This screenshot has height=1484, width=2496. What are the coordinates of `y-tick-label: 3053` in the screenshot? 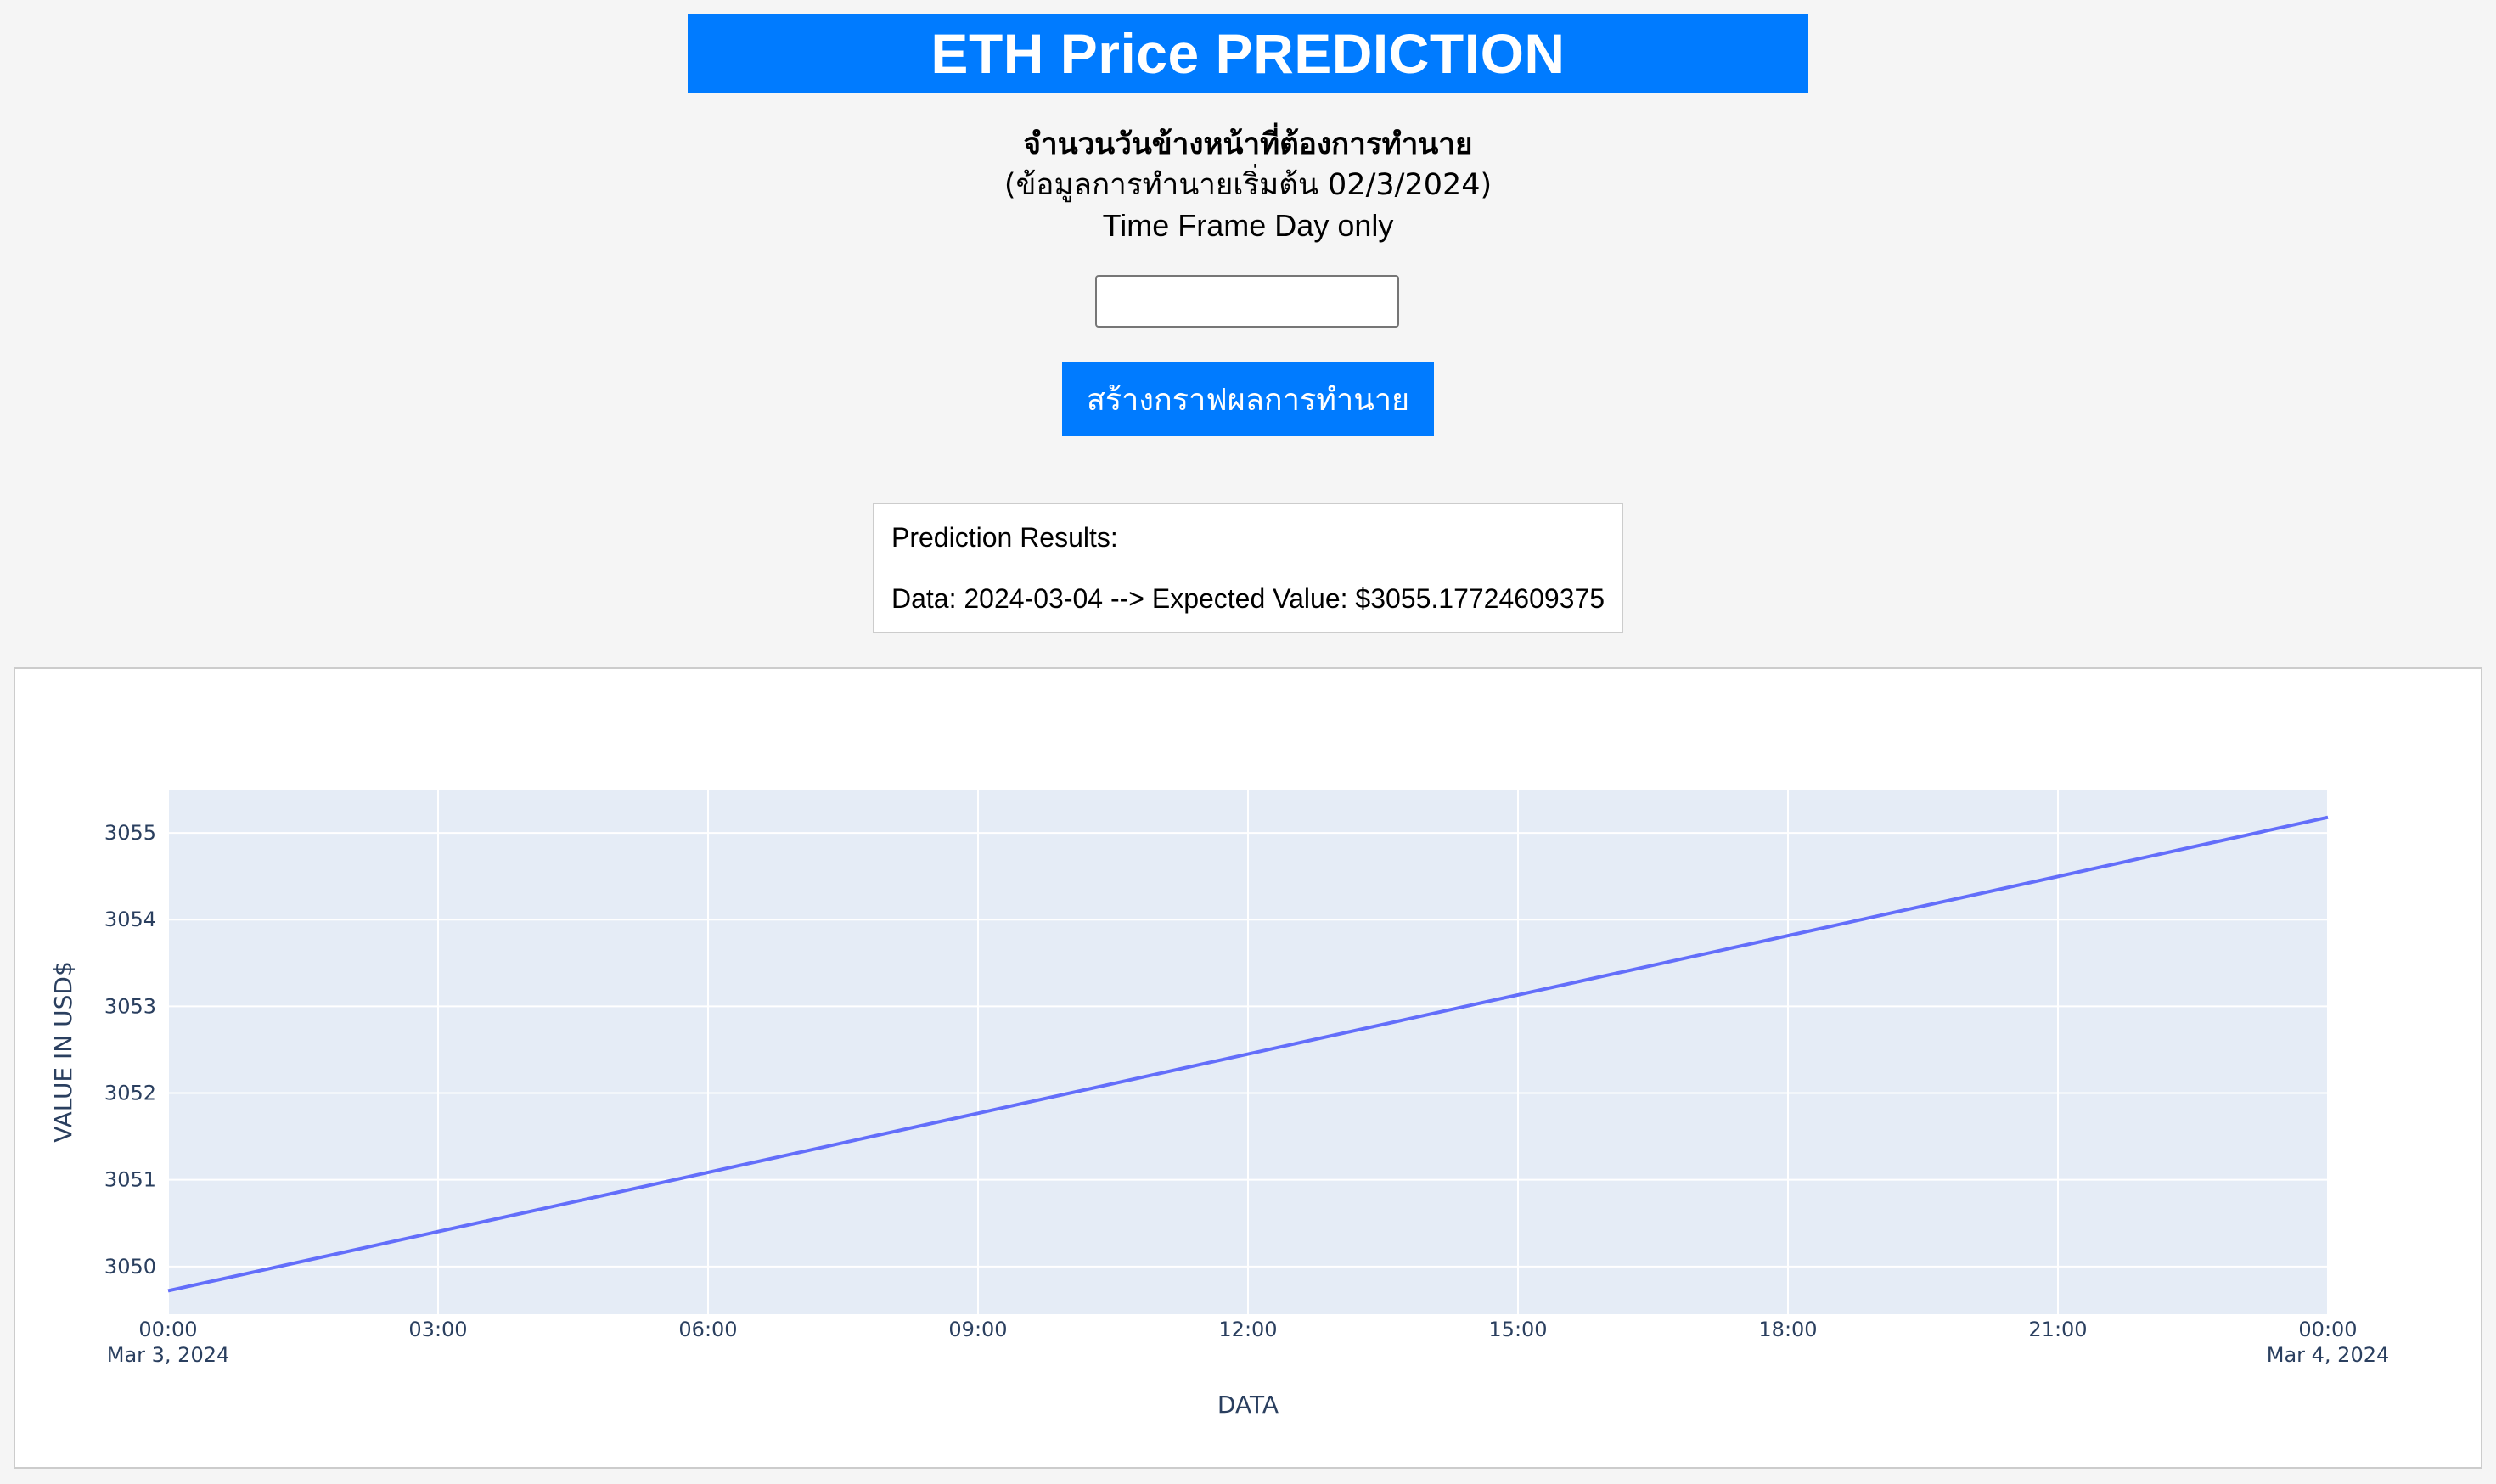 It's located at (130, 1006).